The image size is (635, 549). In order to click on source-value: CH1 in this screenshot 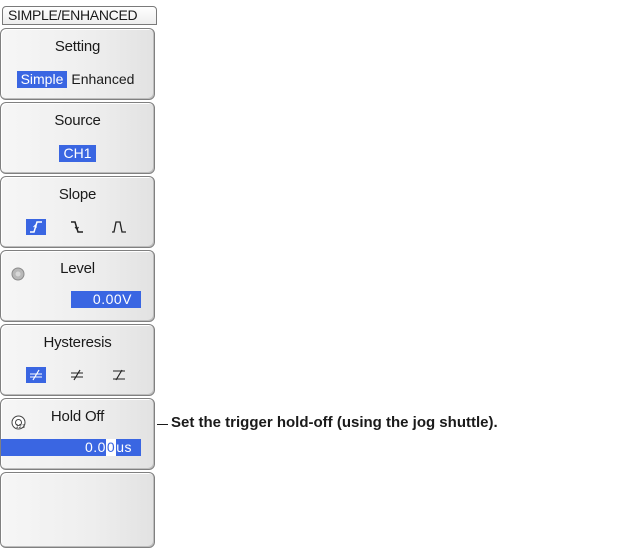, I will do `click(77, 153)`.